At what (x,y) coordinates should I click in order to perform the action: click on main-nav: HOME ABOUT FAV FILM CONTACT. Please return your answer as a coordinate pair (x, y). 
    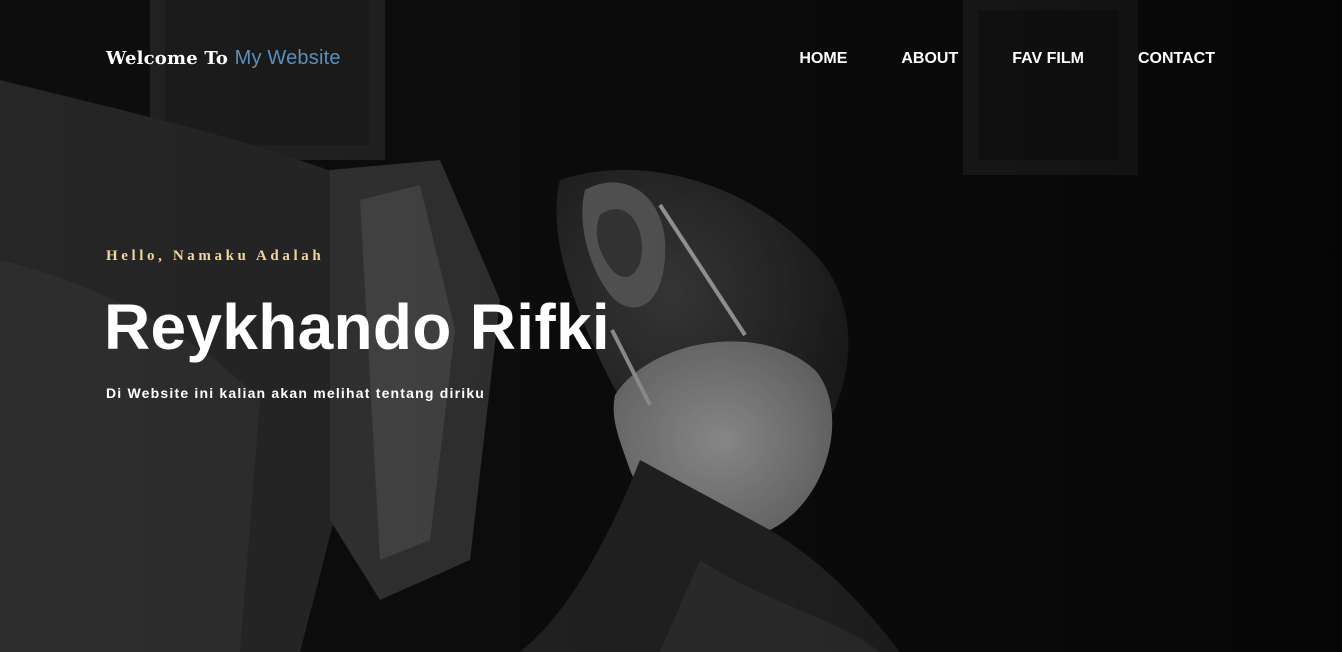
    Looking at the image, I should click on (1007, 59).